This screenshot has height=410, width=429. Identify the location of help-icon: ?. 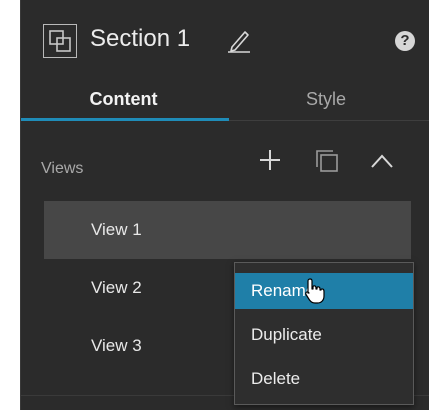
(405, 41).